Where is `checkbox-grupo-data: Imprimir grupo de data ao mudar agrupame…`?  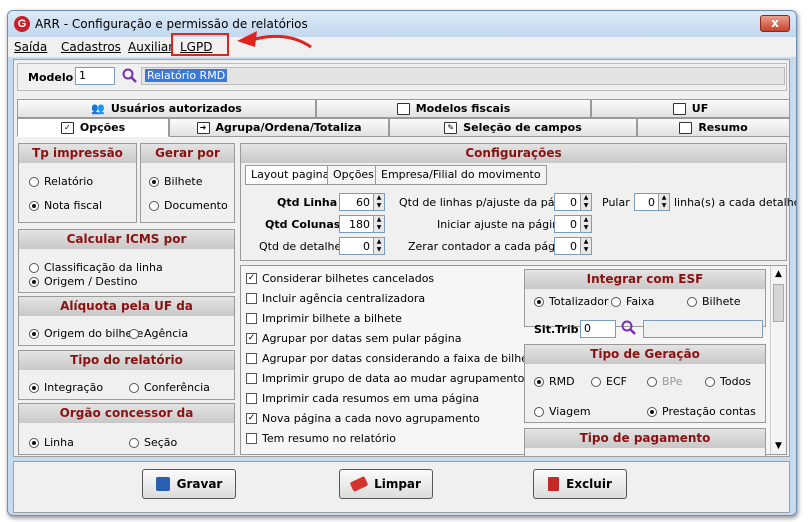 checkbox-grupo-data: Imprimir grupo de data ao mudar agrupame… is located at coordinates (385, 378).